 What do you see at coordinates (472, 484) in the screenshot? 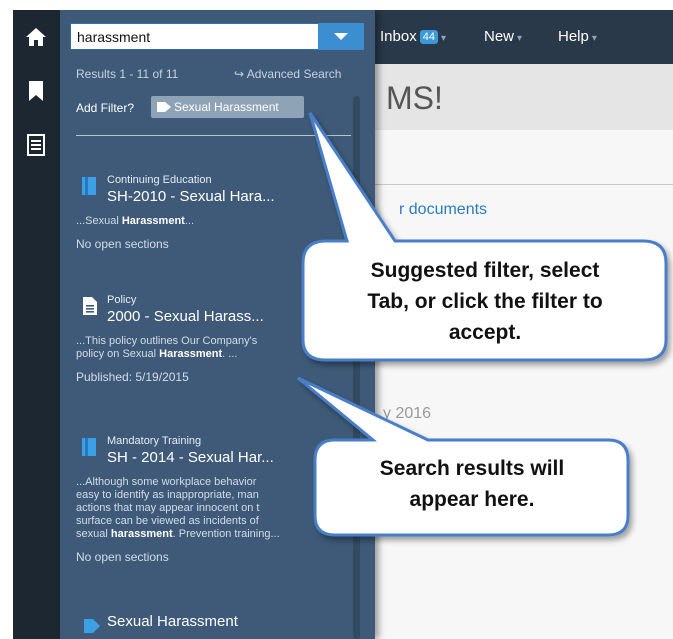
I see `callout-results-text: Search results will appear here.` at bounding box center [472, 484].